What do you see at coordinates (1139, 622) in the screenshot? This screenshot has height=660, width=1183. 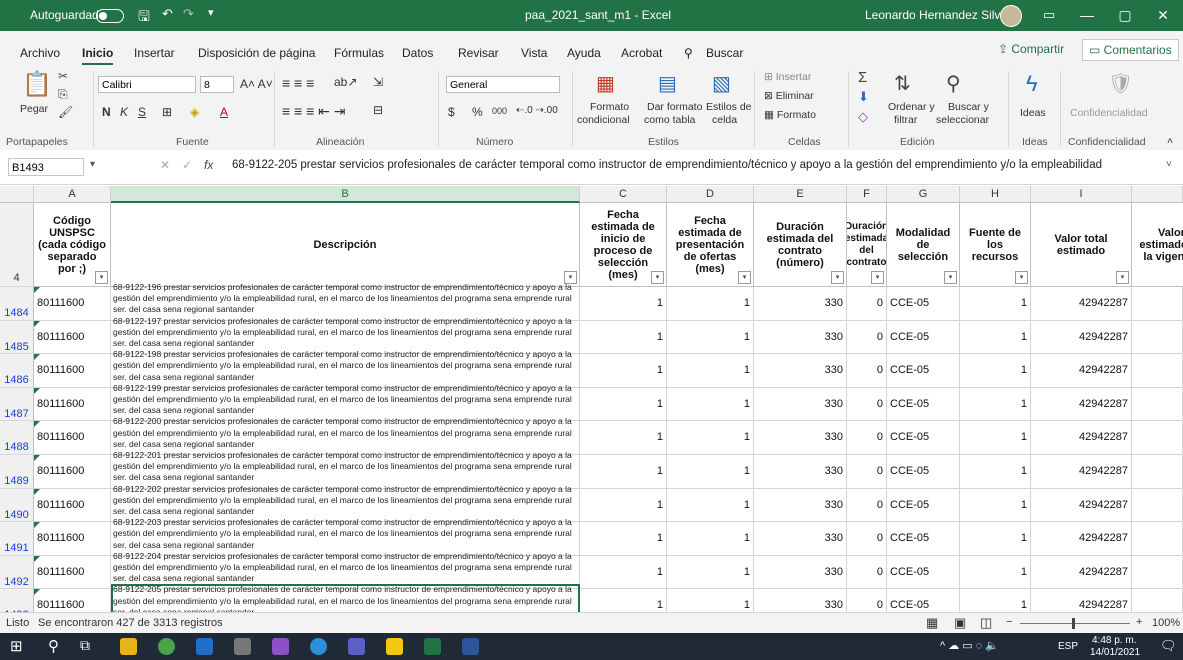 I see `zoom-in-icon: +` at bounding box center [1139, 622].